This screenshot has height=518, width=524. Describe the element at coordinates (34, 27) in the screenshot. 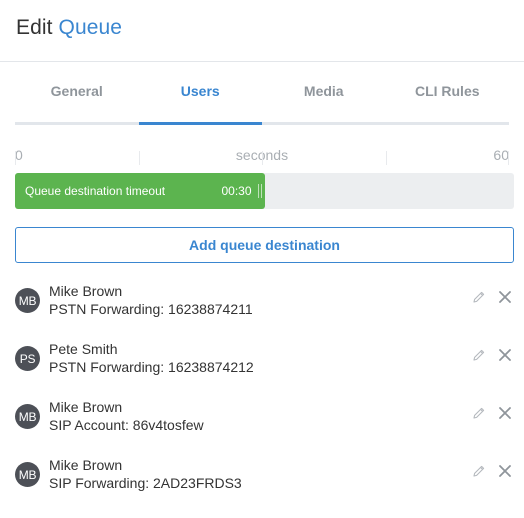

I see `title-prefix: Edit` at that location.